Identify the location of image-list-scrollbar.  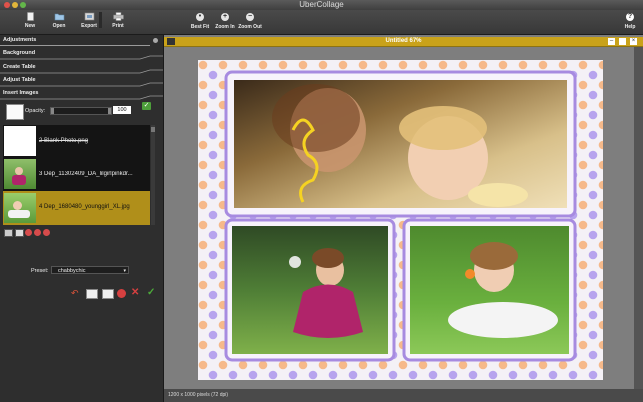
(153, 175).